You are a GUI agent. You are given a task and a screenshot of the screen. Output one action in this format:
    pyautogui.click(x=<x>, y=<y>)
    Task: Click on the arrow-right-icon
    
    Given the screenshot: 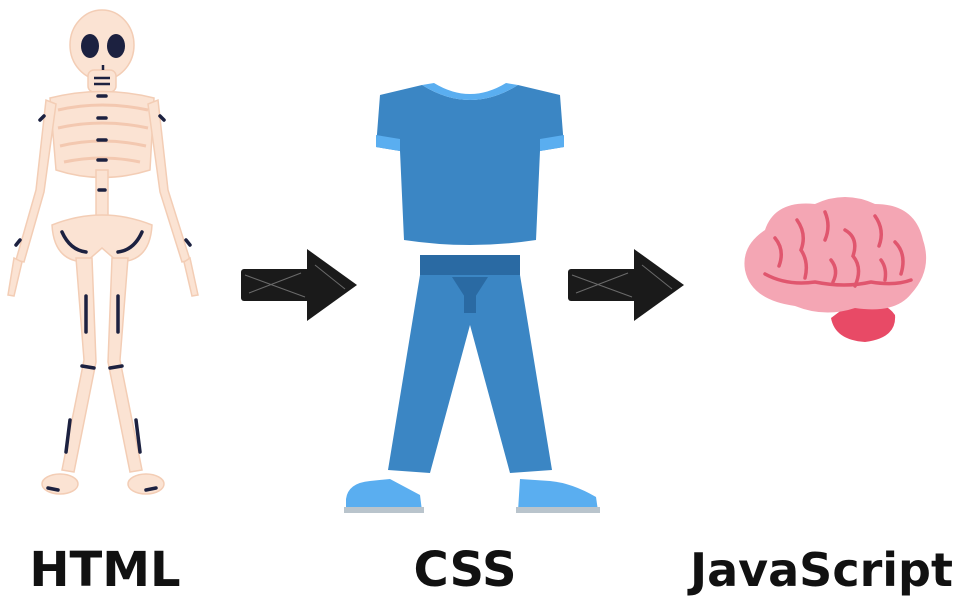 What is the action you would take?
    pyautogui.click(x=626, y=285)
    